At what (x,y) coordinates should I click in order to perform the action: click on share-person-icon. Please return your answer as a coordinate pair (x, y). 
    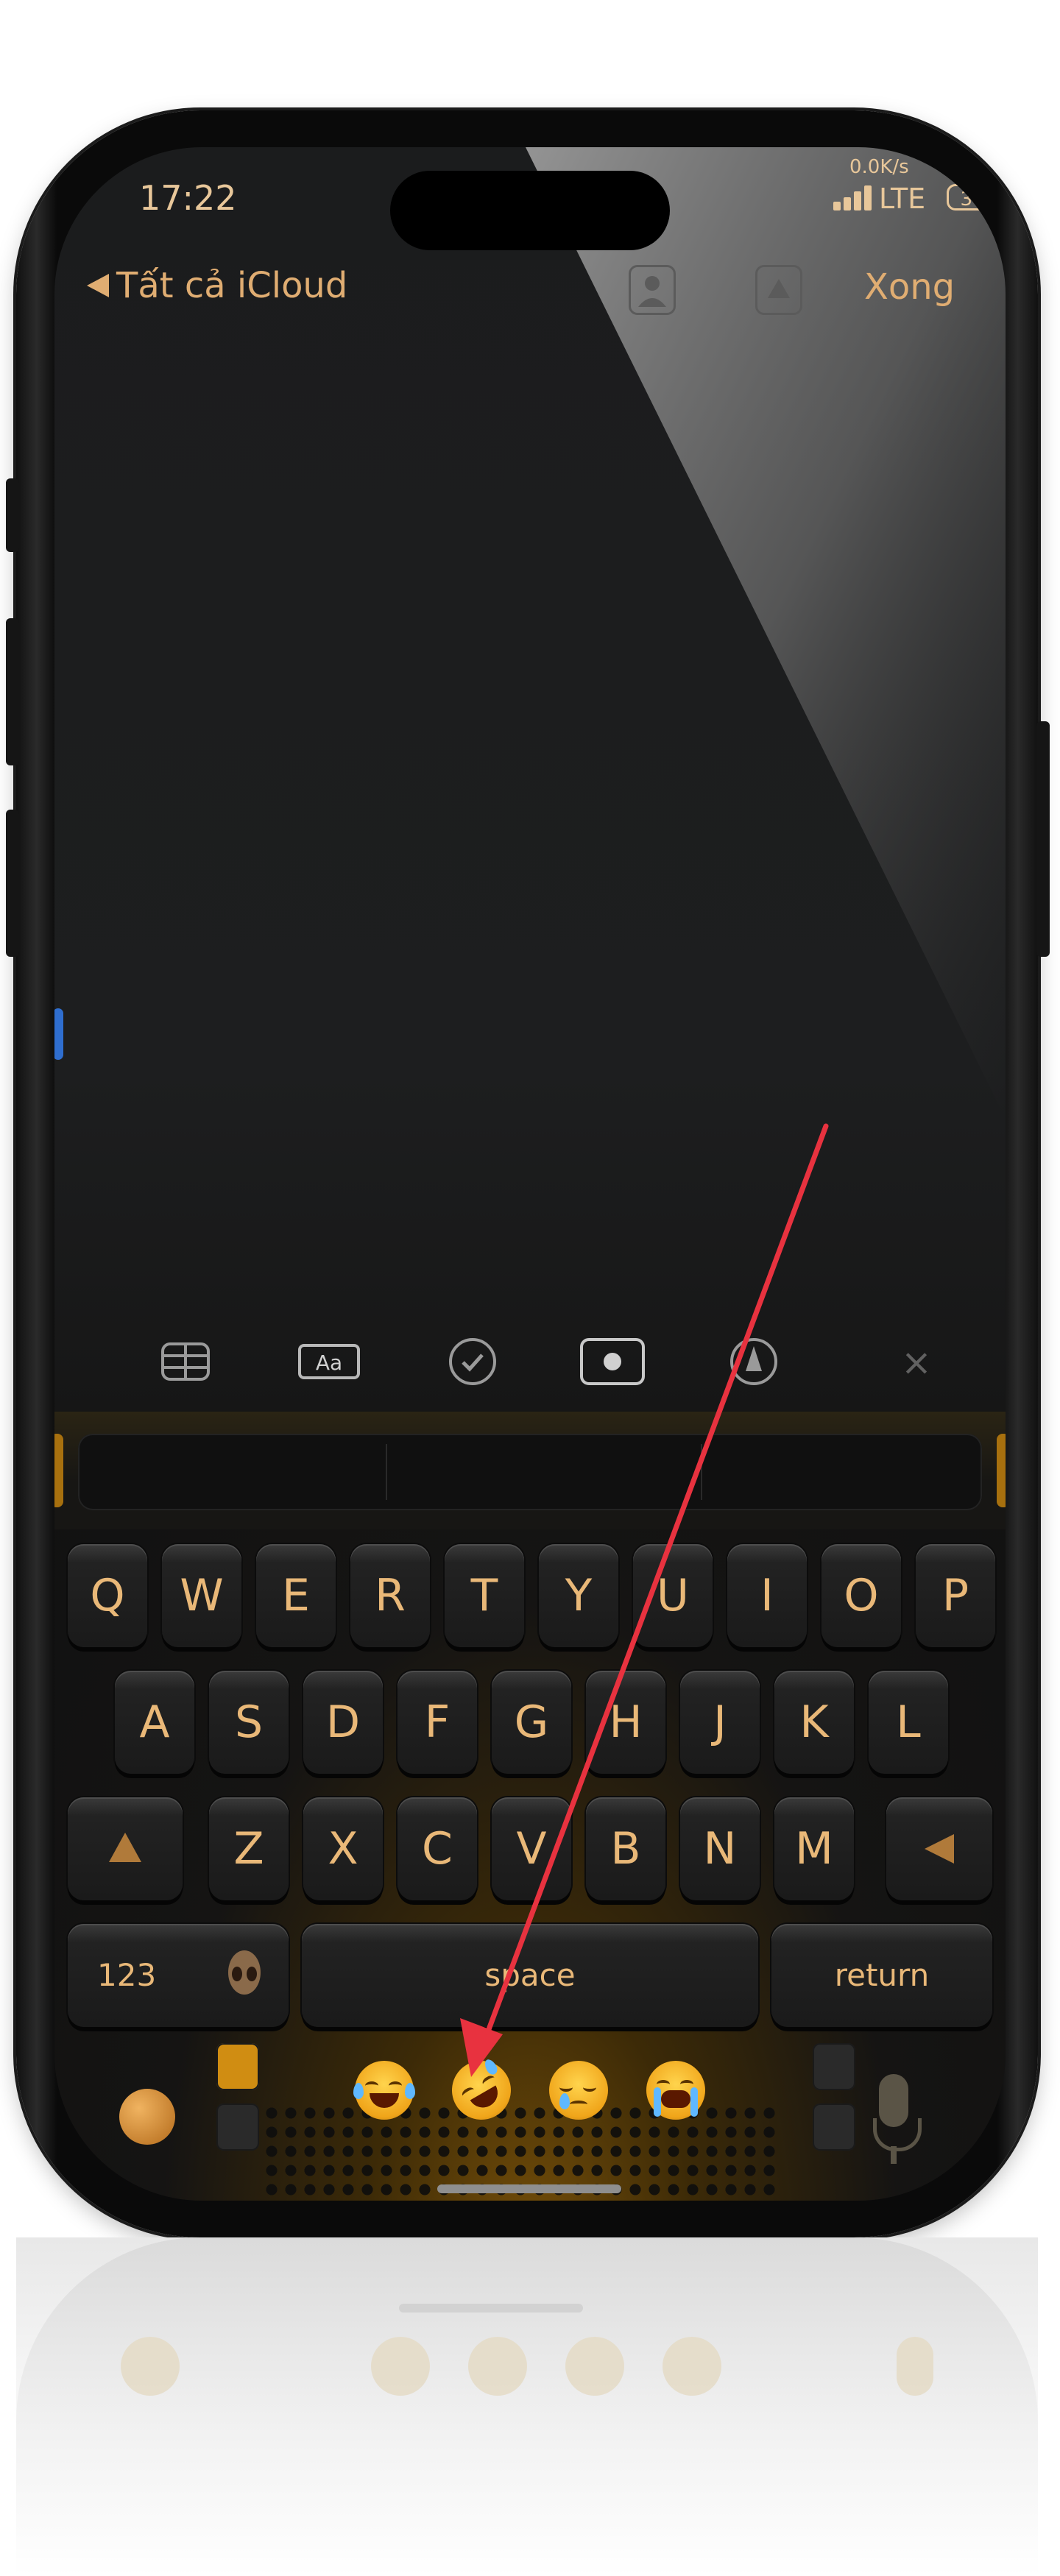
    Looking at the image, I should click on (652, 290).